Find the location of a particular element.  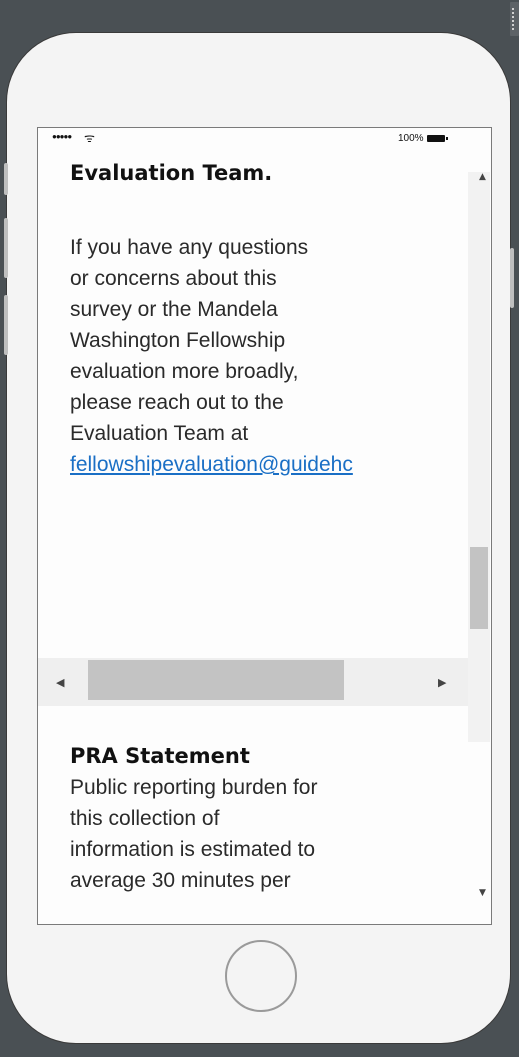

signal-icon: ●●●●● is located at coordinates (62, 136).